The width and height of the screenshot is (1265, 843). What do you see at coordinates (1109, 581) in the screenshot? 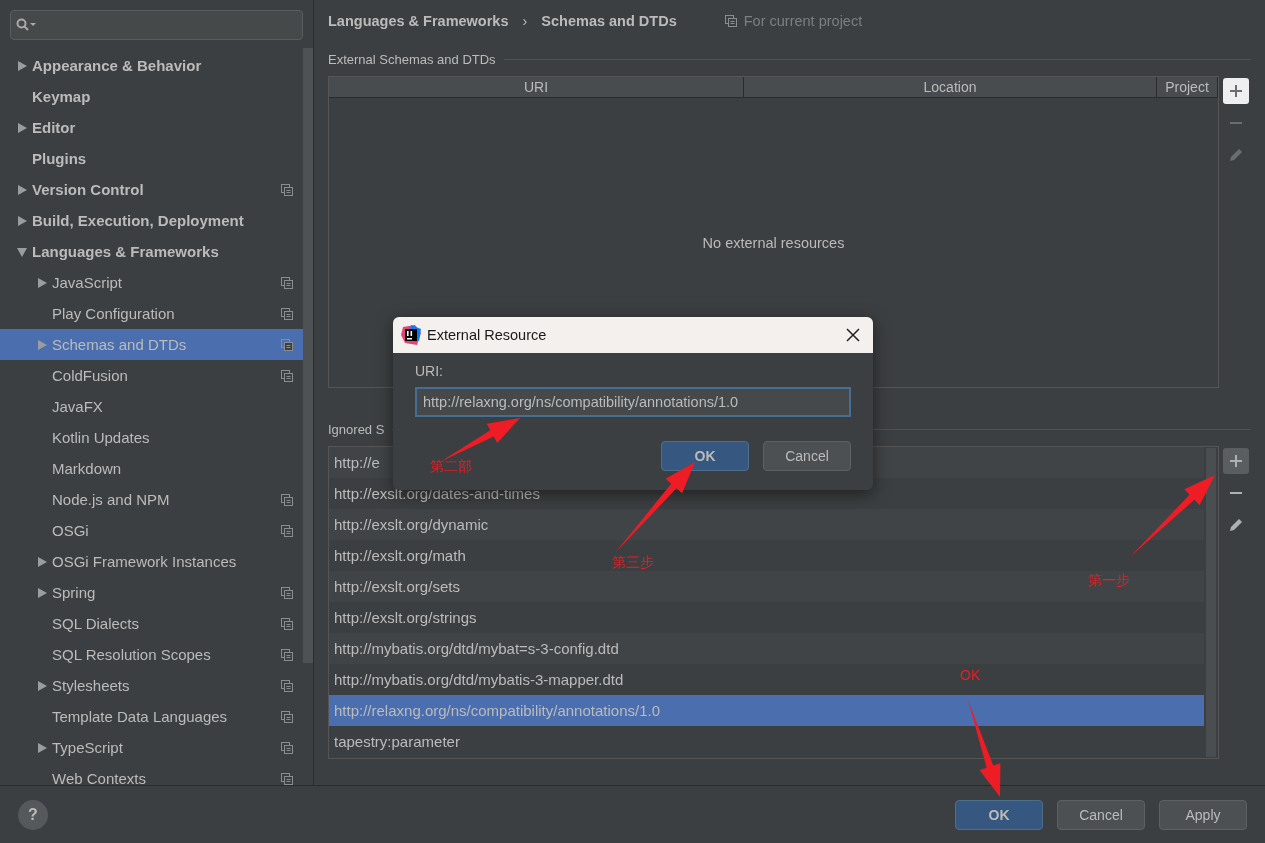
I see `annotation-text: 第一步` at bounding box center [1109, 581].